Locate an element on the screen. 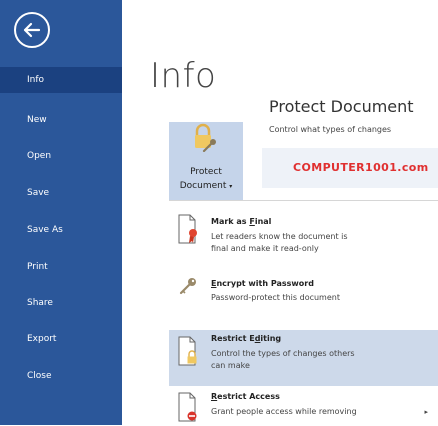  nav-print: Print is located at coordinates (61, 267).